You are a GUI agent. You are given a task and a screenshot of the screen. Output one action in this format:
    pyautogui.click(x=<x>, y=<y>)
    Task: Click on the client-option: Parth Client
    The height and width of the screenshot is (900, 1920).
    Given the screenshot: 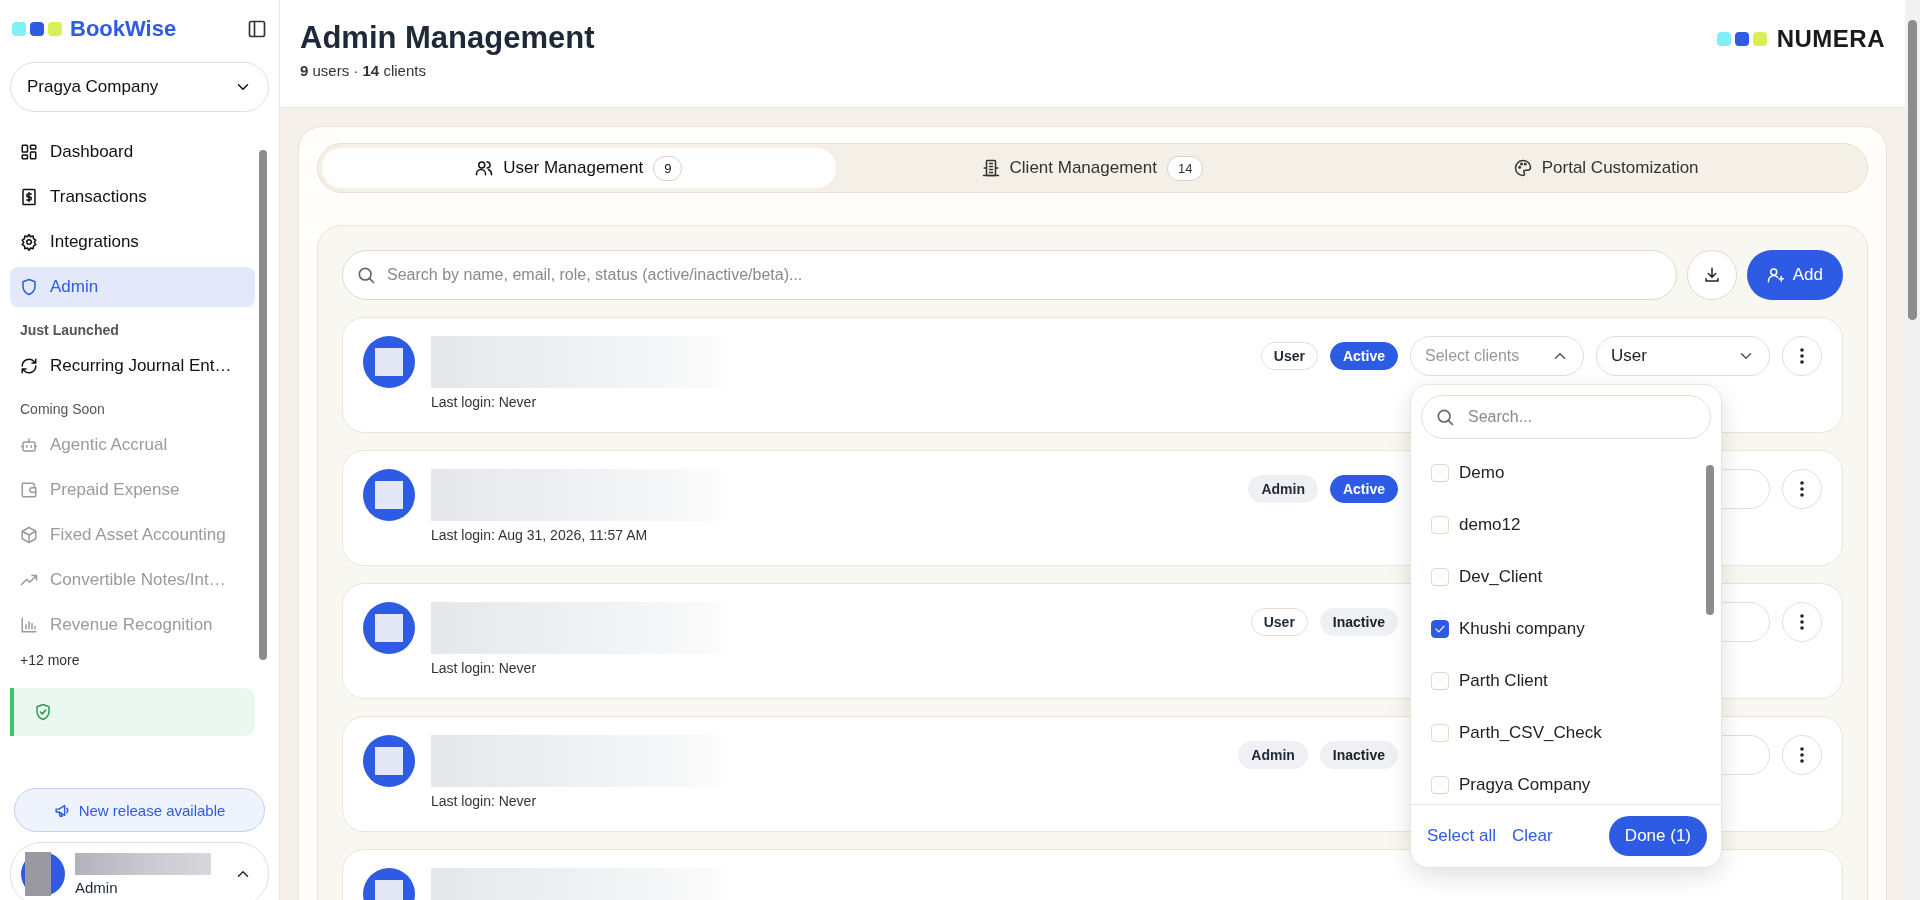 What is the action you would take?
    pyautogui.click(x=1563, y=681)
    